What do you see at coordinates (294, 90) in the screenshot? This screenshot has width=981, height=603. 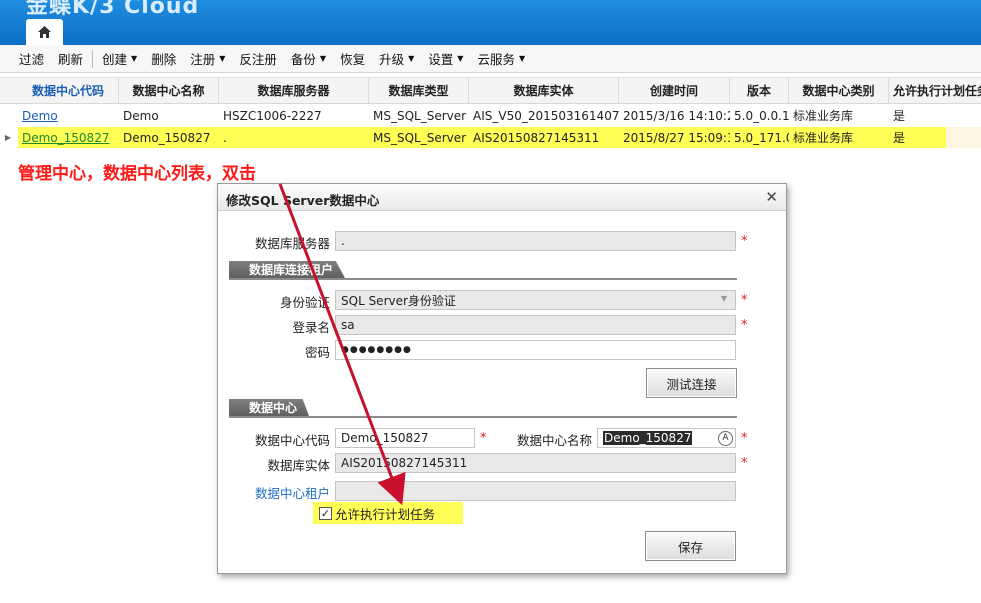 I see `column-header-server: 数据库服务器` at bounding box center [294, 90].